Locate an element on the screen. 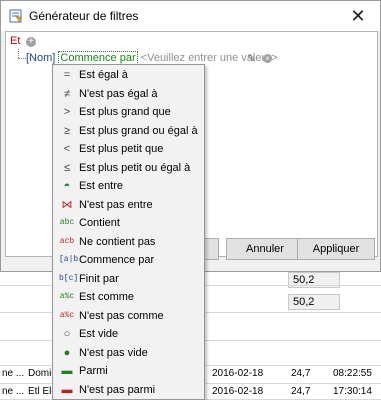  menu-item-label: N'est pas entre is located at coordinates (116, 204).